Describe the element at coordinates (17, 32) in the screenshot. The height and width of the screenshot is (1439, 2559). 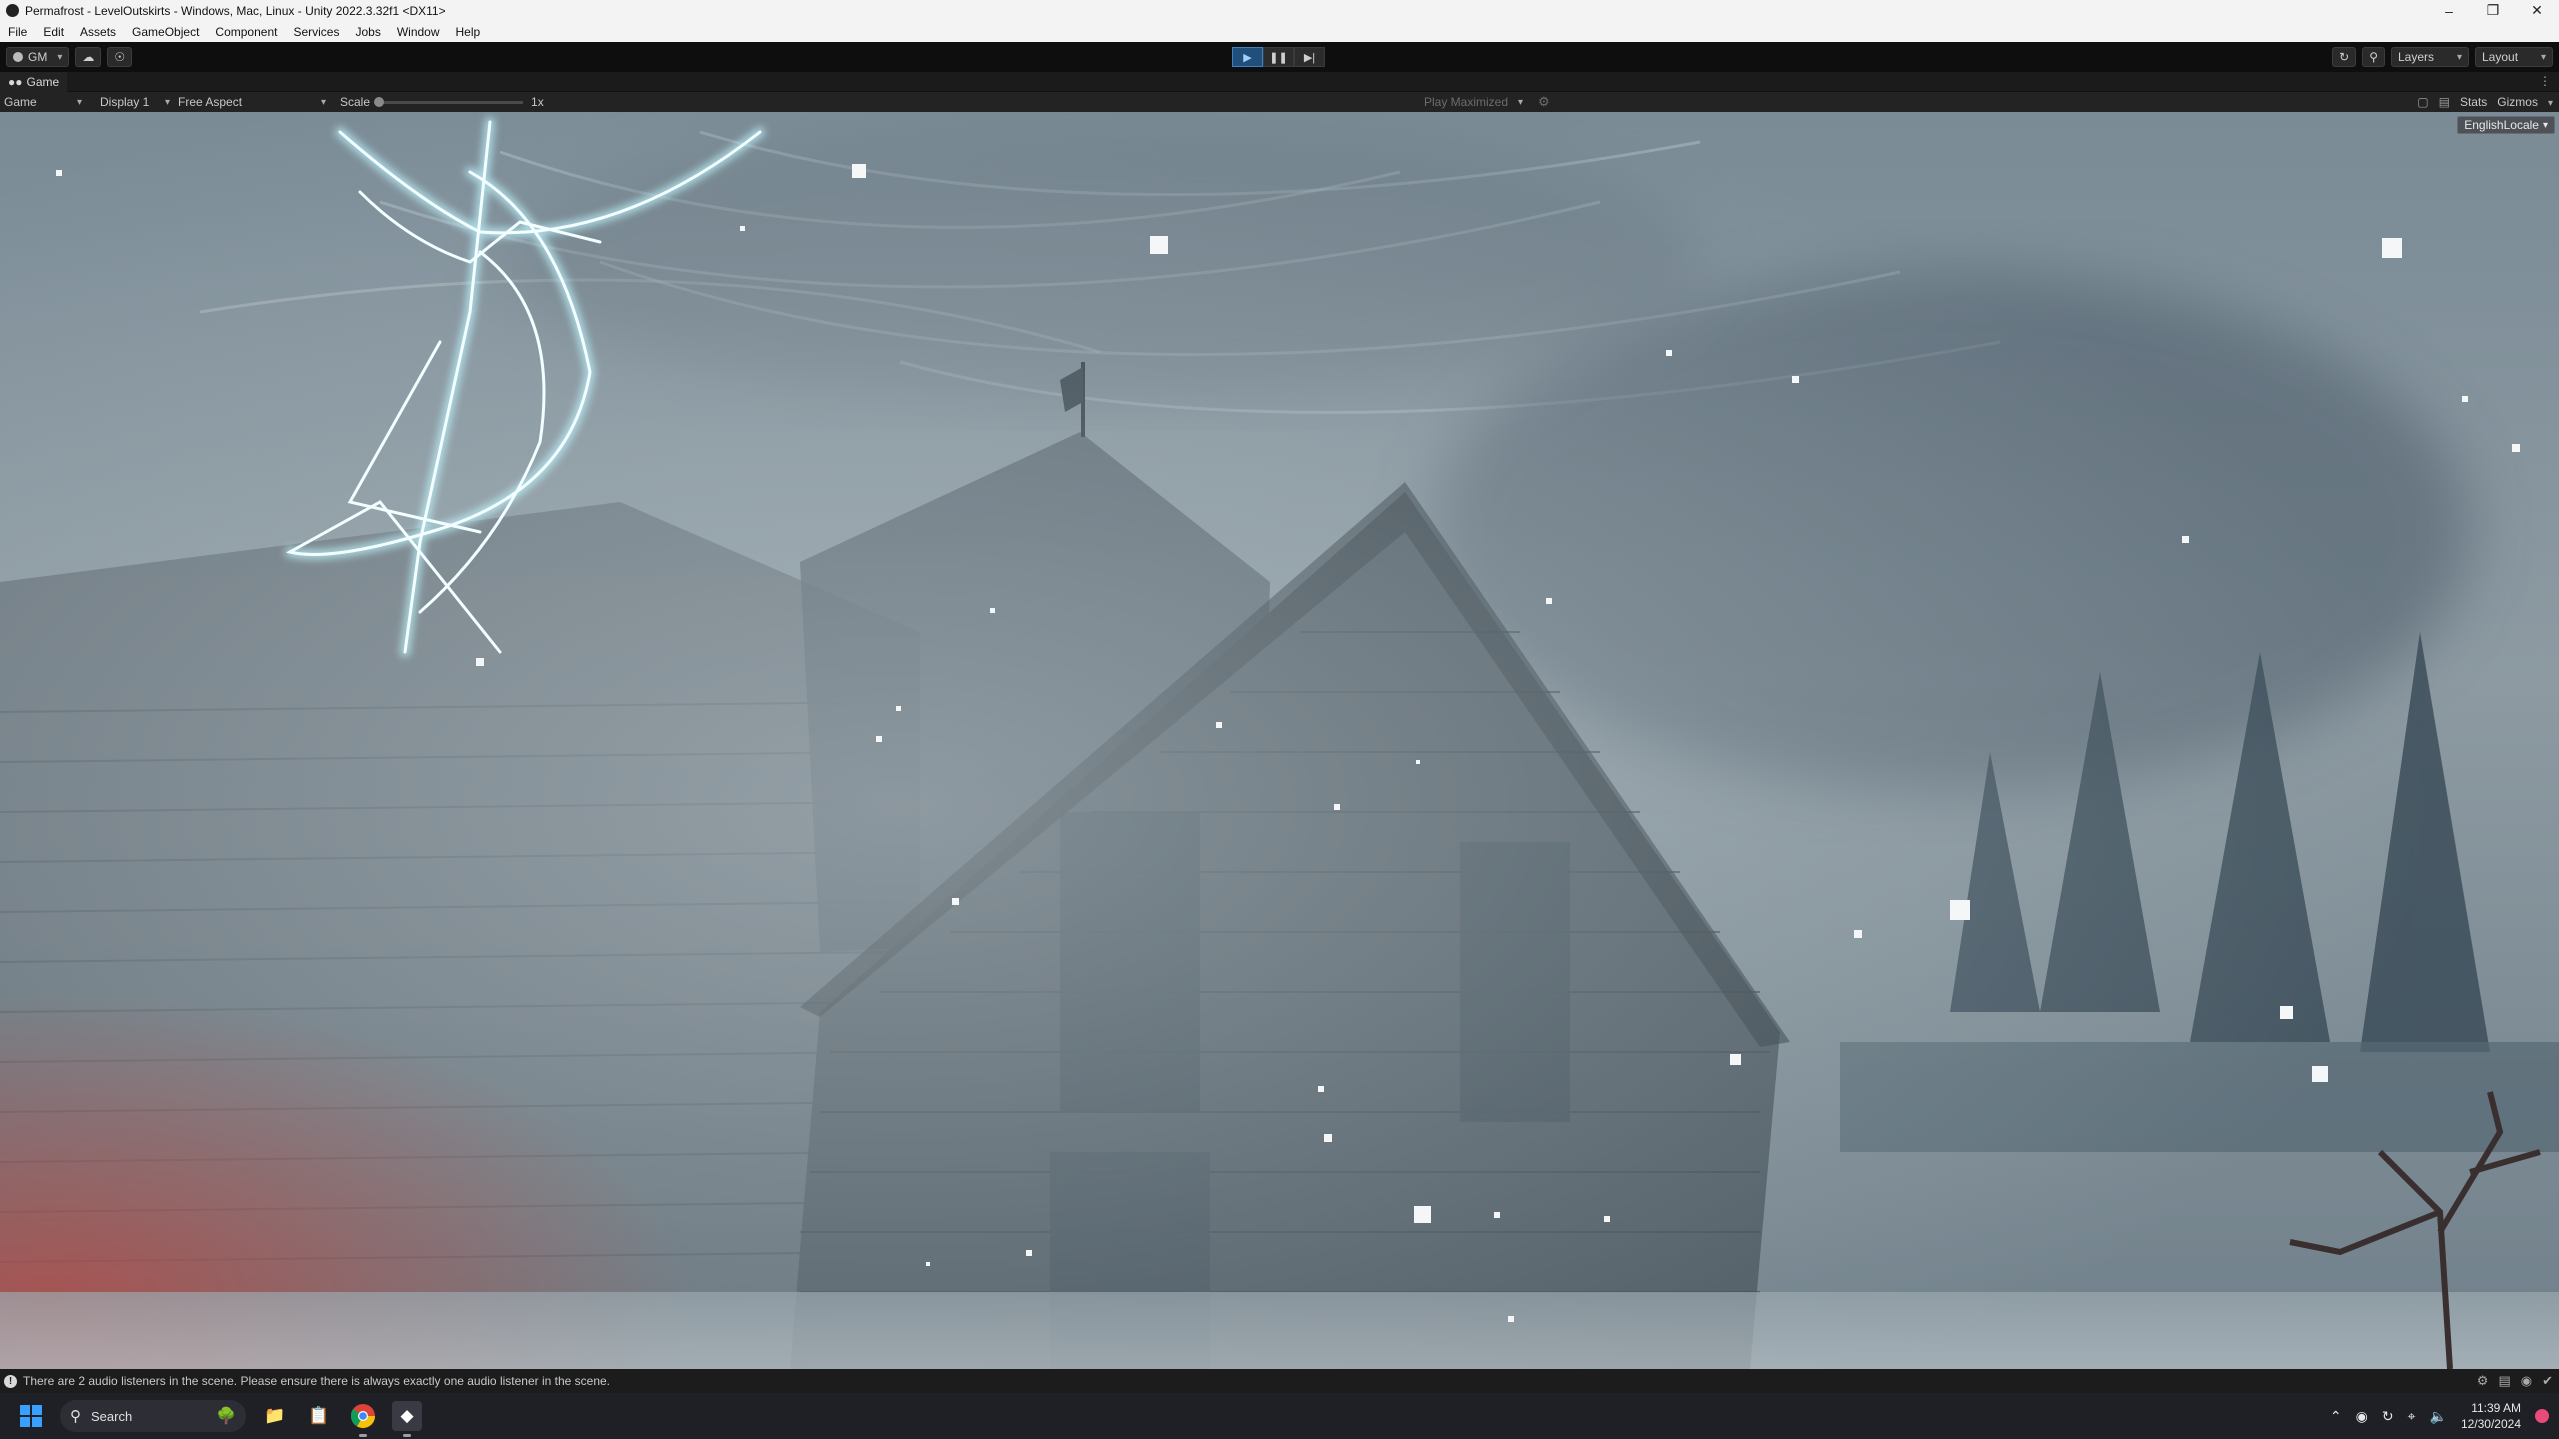
I see `menu-file: File` at that location.